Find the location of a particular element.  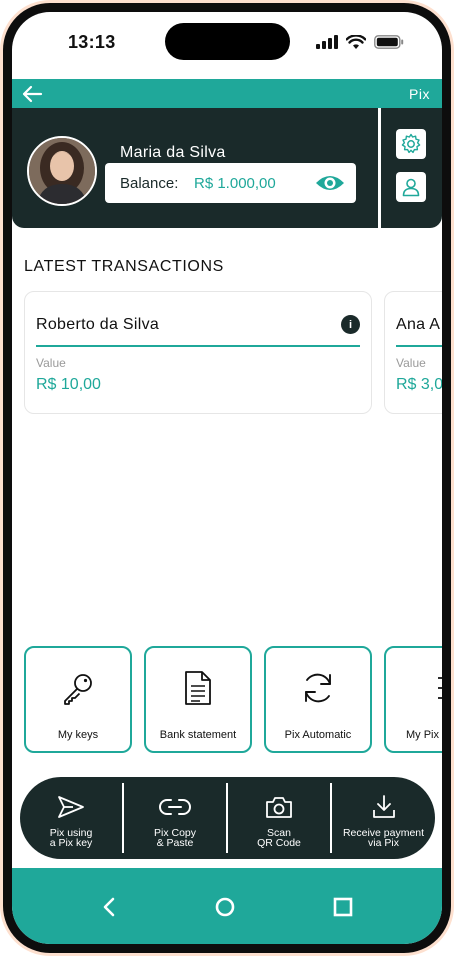

profile-button is located at coordinates (411, 187).